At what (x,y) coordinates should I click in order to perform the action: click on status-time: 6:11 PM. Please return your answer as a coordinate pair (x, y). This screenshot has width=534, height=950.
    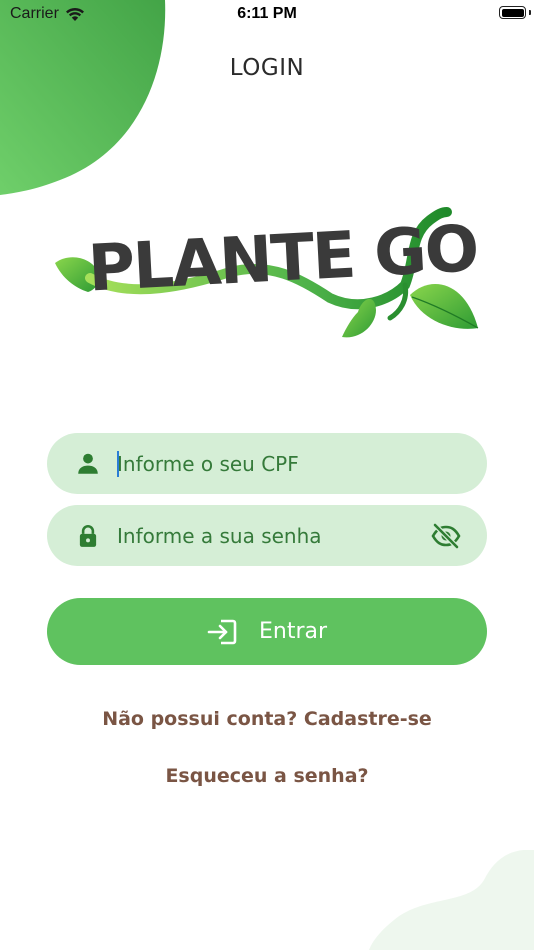
    Looking at the image, I should click on (267, 13).